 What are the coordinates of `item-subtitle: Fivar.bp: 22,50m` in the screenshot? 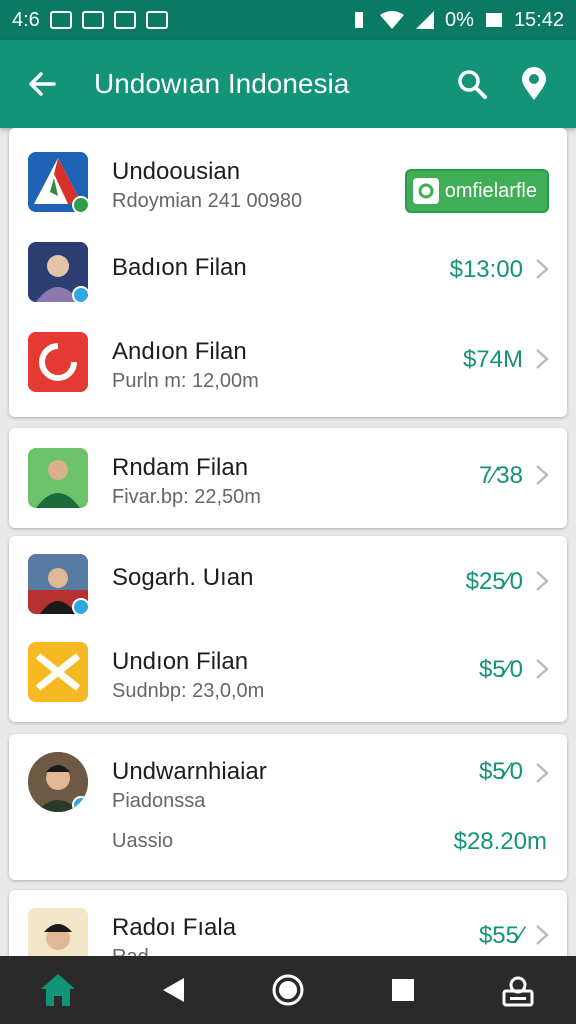 It's located at (186, 497).